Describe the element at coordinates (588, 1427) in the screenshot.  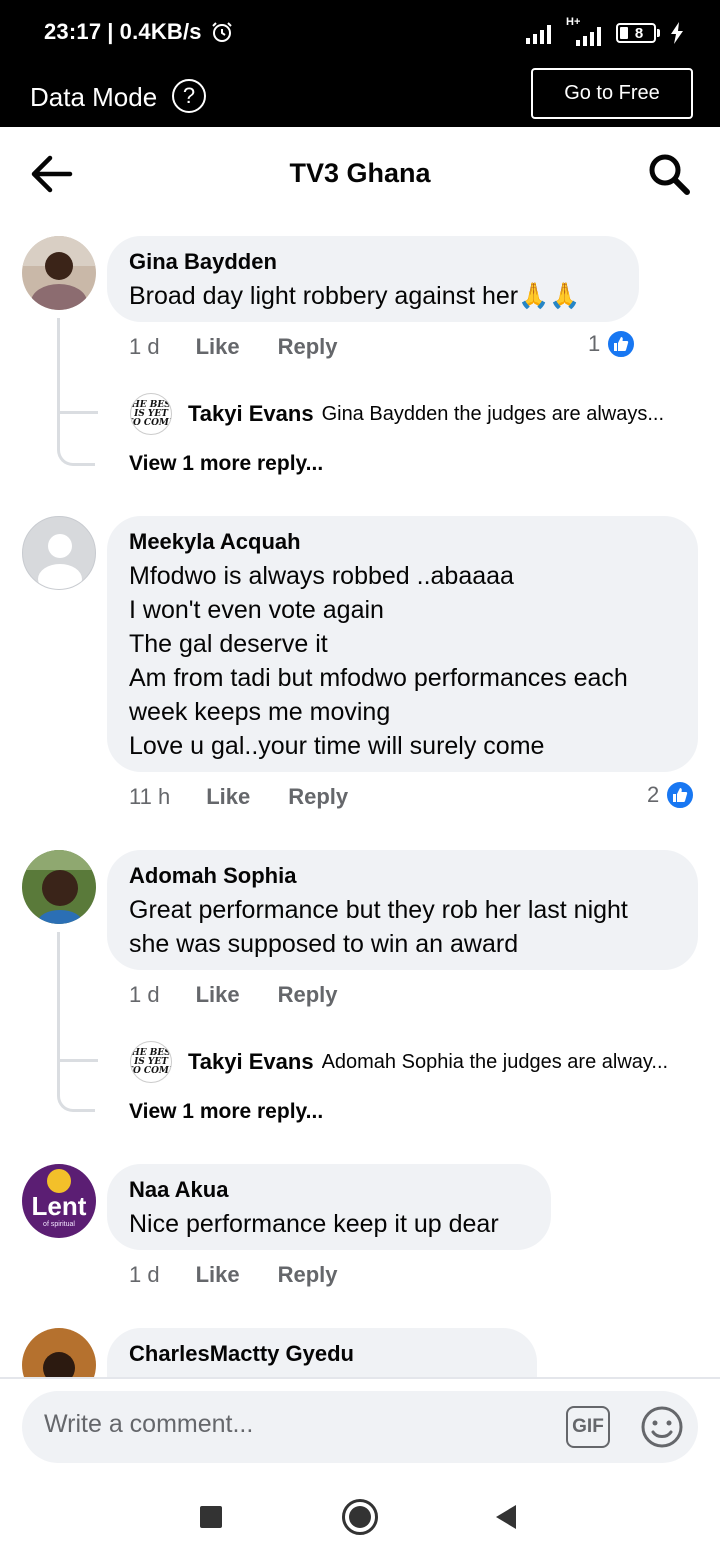
I see `gif-icon: GIF` at that location.